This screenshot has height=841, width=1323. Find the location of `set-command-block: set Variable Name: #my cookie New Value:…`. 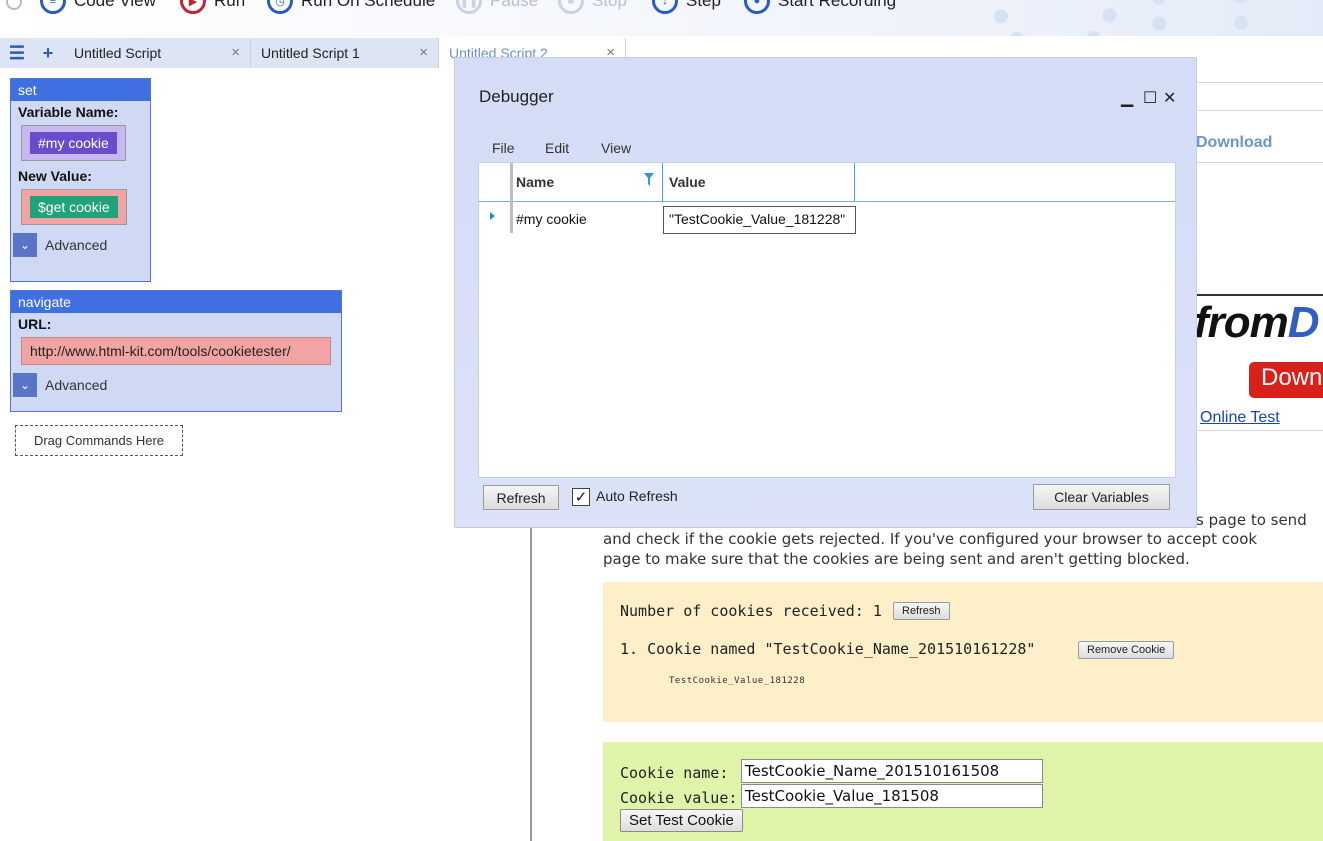

set-command-block: set Variable Name: #my cookie New Value:… is located at coordinates (80, 180).